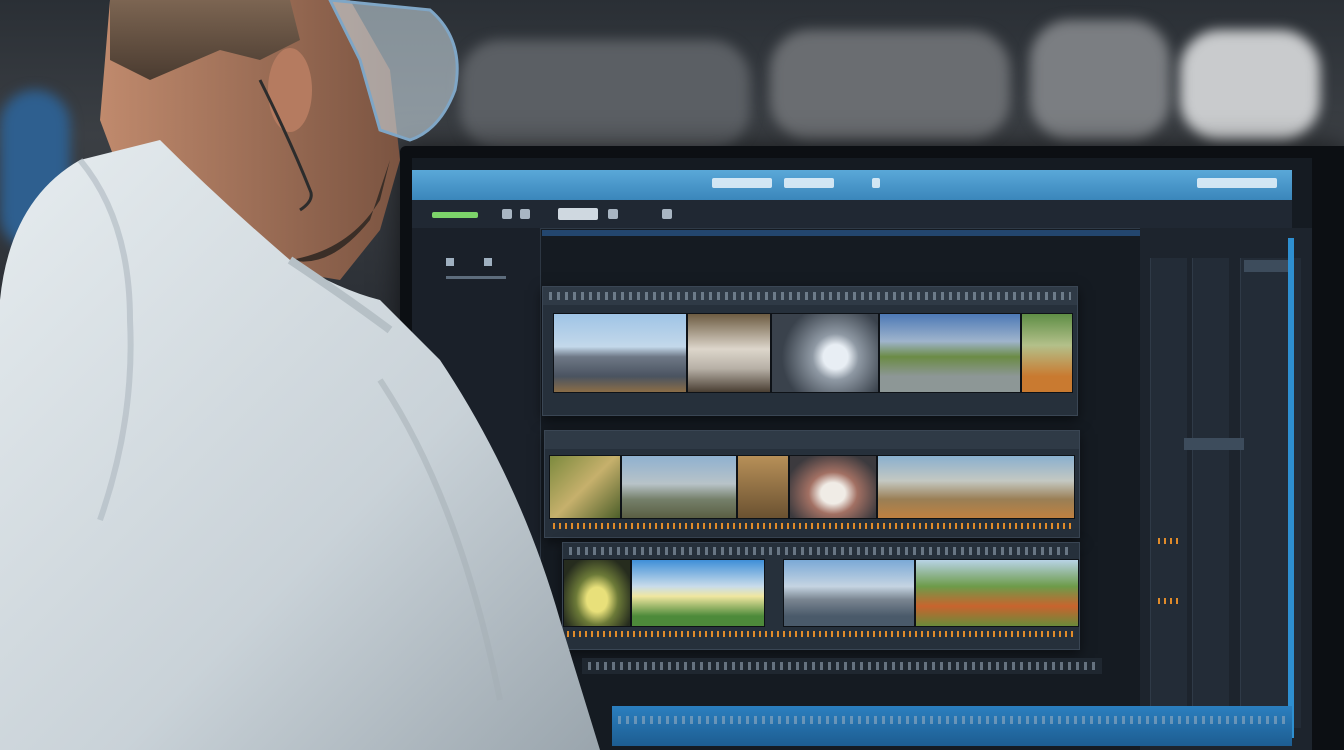 The height and width of the screenshot is (750, 1344). What do you see at coordinates (812, 440) in the screenshot?
I see `track-header` at bounding box center [812, 440].